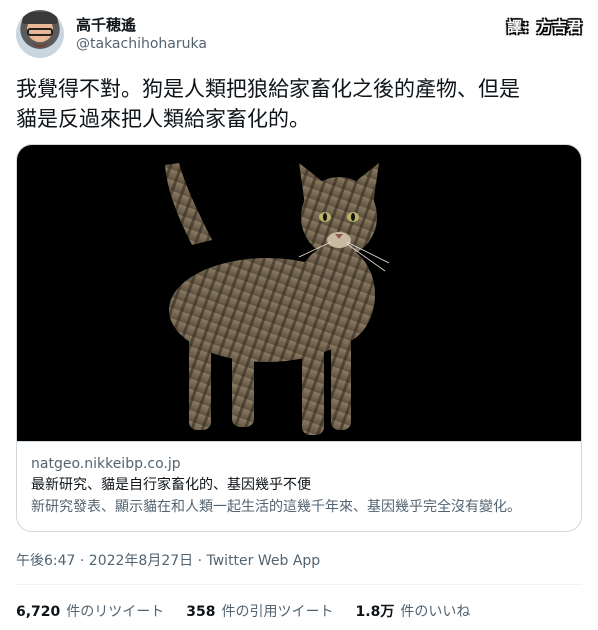 The height and width of the screenshot is (630, 598). What do you see at coordinates (106, 24) in the screenshot?
I see `author-name: 高千穂遙` at bounding box center [106, 24].